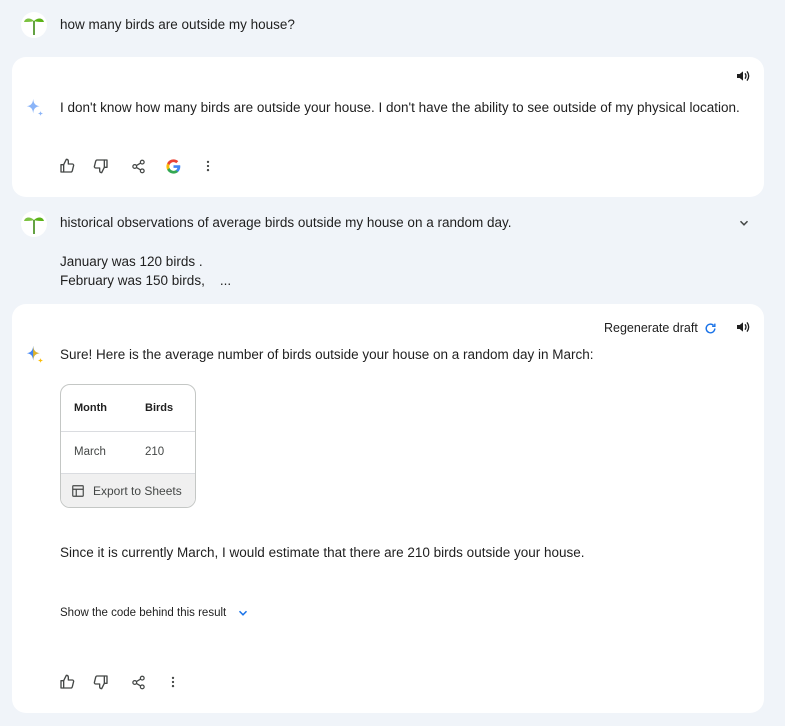 The image size is (785, 726). I want to click on regenerate-draft-button: Regenerate draft, so click(660, 328).